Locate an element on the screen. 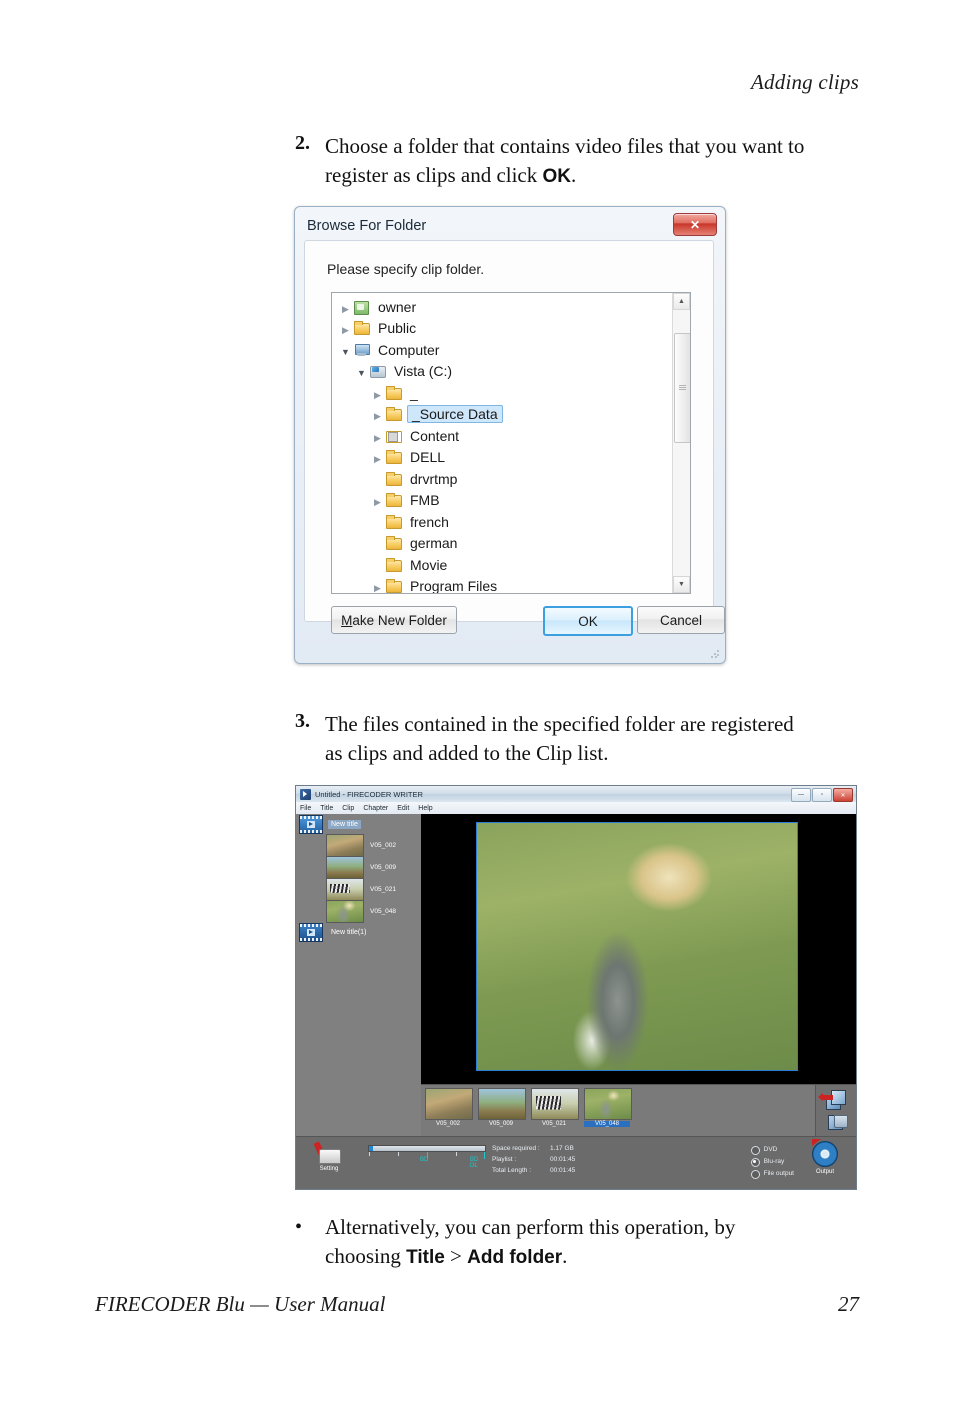  setting-button: Setting is located at coordinates (329, 1156).